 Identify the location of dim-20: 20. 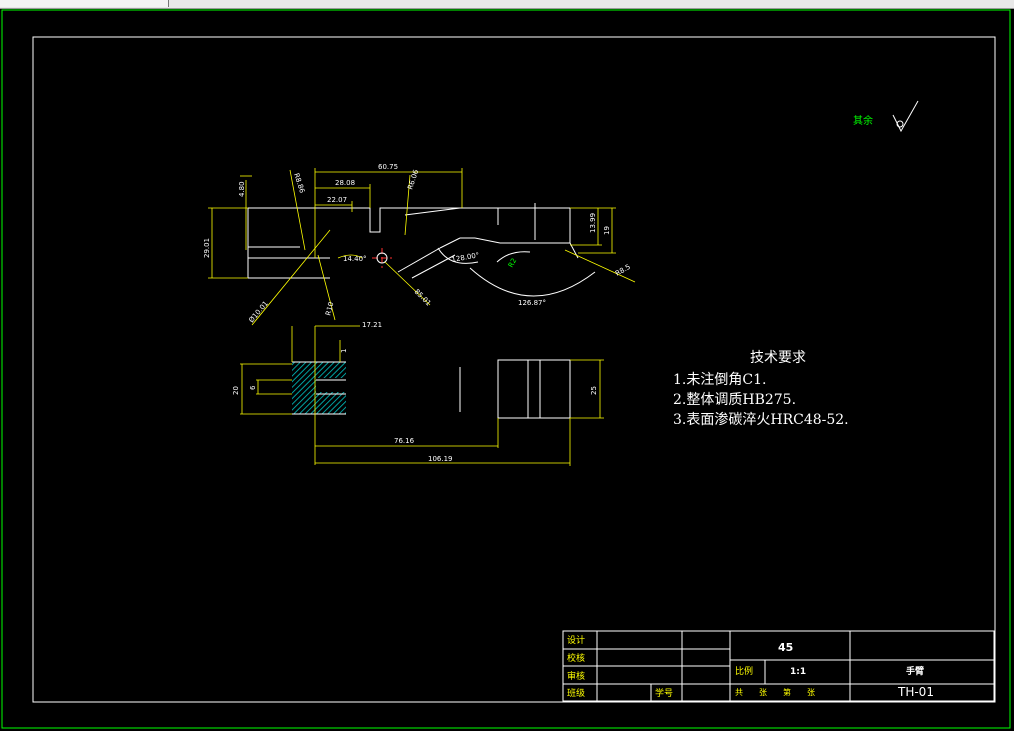
(236, 390).